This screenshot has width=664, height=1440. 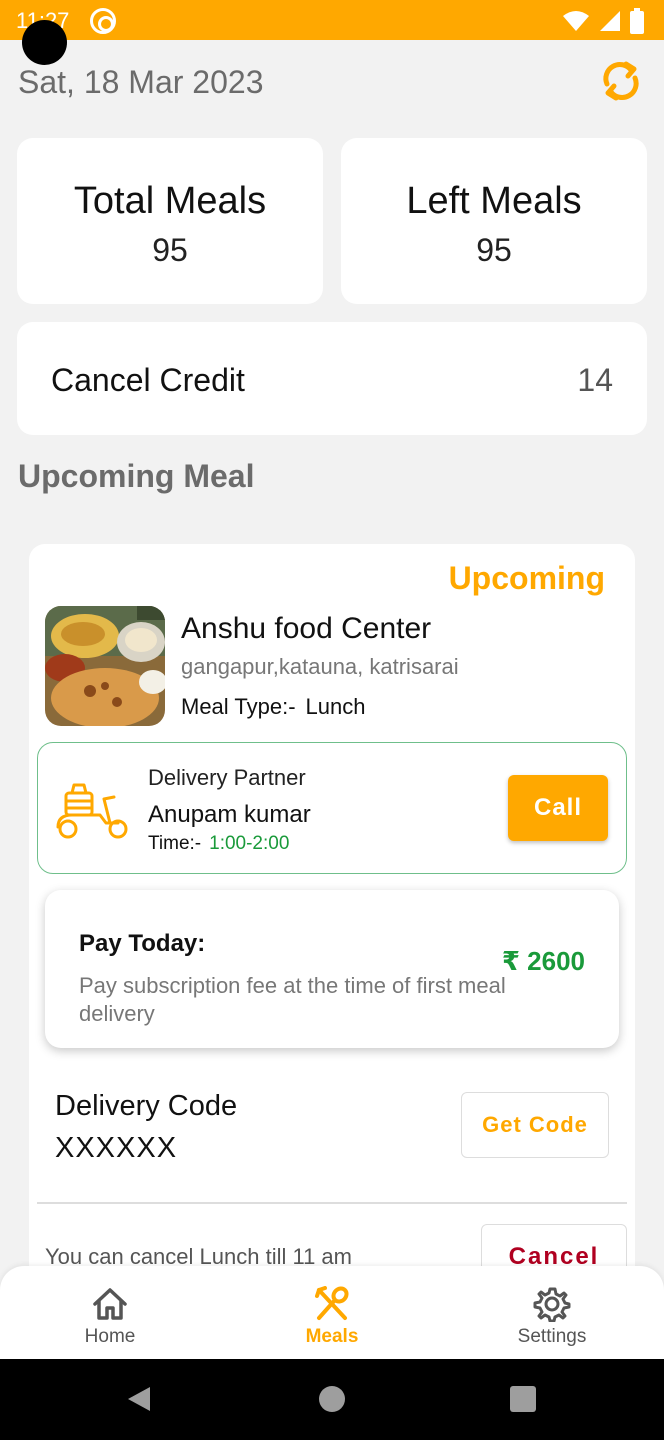 What do you see at coordinates (139, 1399) in the screenshot?
I see `back-icon` at bounding box center [139, 1399].